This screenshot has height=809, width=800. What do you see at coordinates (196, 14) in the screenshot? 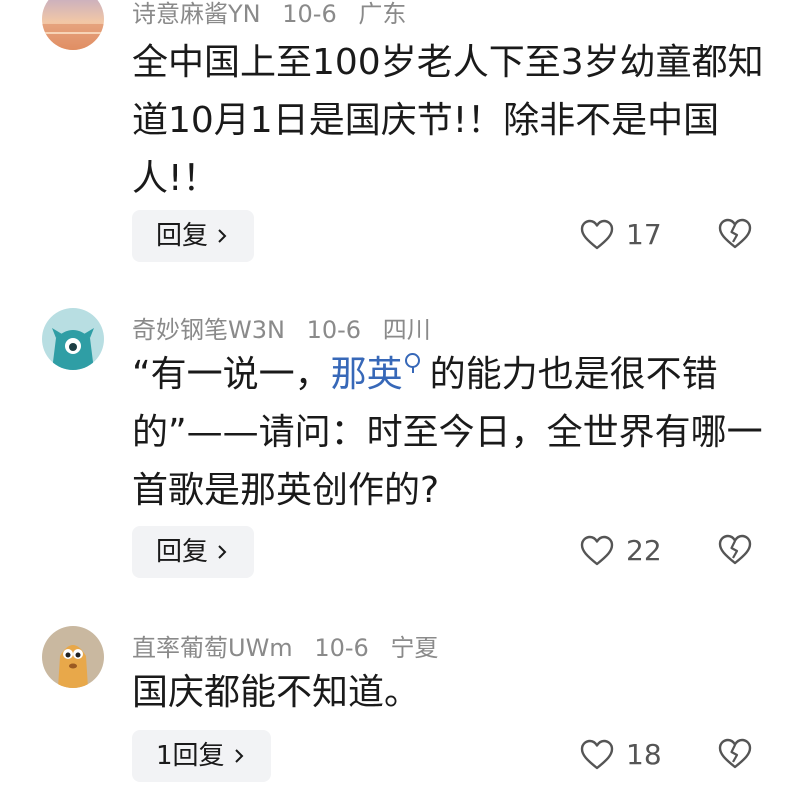
I see `username: 诗意麻酱YN` at bounding box center [196, 14].